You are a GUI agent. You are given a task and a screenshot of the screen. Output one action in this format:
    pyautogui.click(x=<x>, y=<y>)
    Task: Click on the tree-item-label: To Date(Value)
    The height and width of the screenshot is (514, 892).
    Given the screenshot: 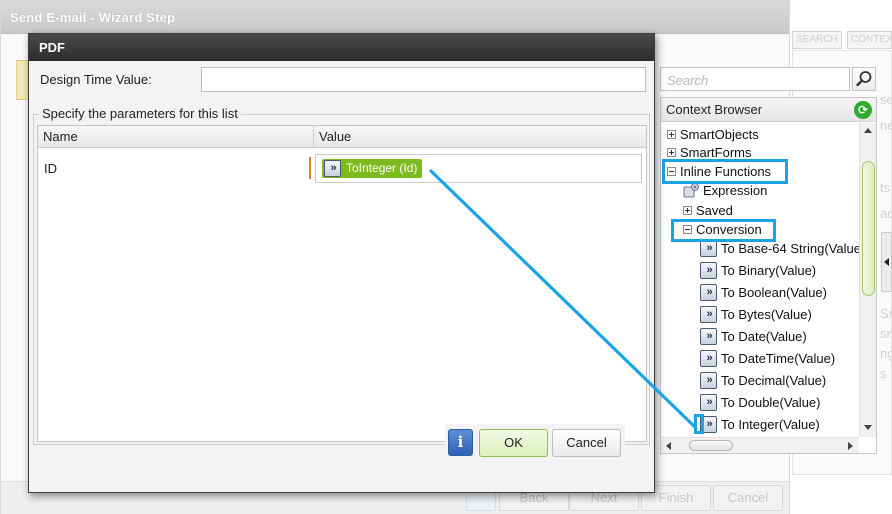 What is the action you would take?
    pyautogui.click(x=764, y=336)
    